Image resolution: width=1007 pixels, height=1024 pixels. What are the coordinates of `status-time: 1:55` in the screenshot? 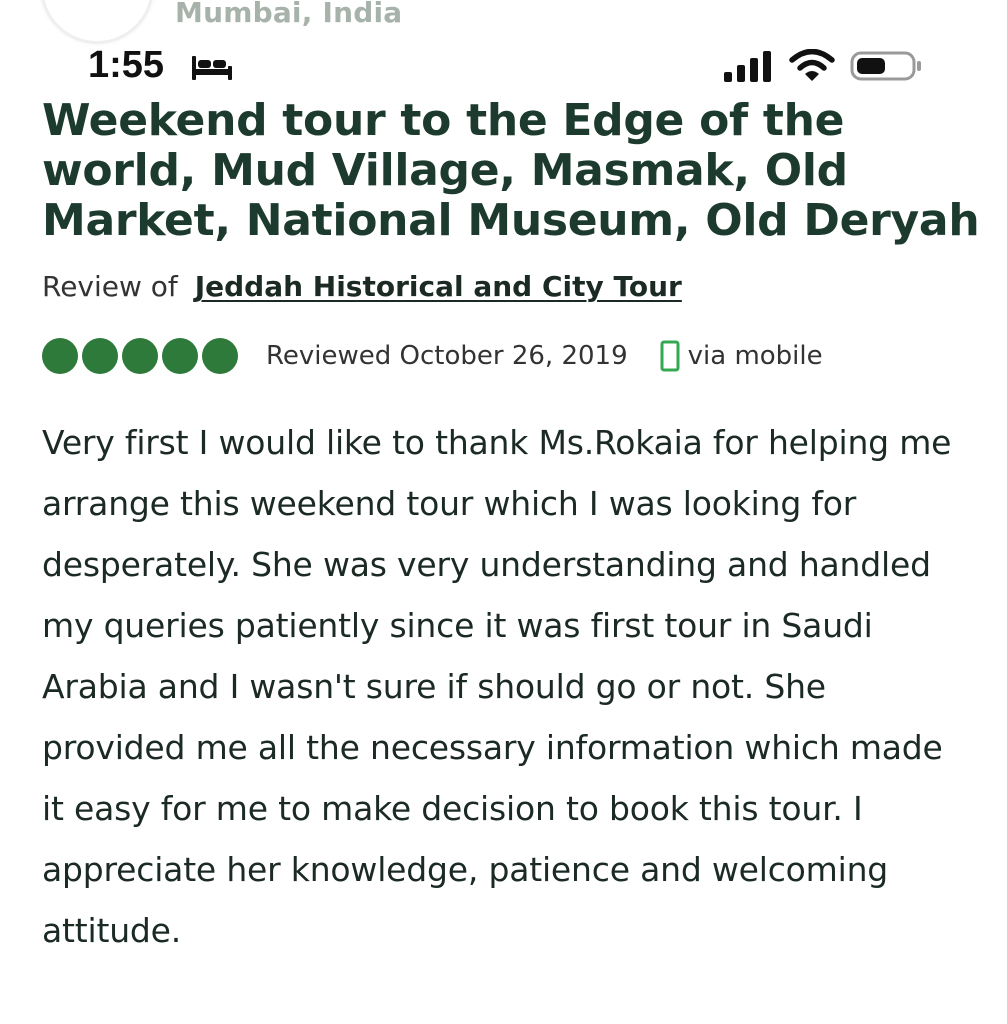 It's located at (126, 65).